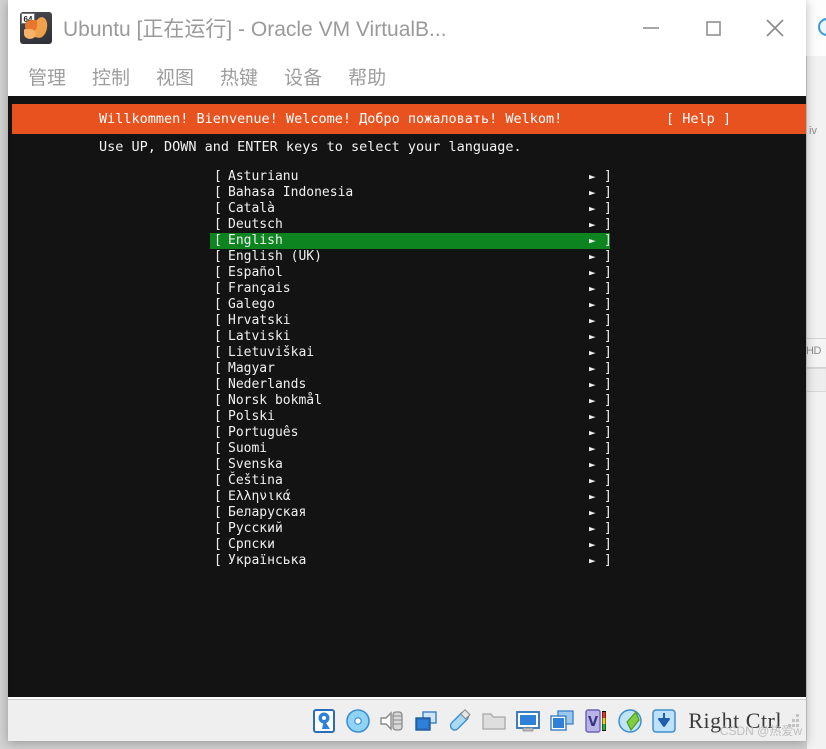 The height and width of the screenshot is (749, 826). Describe the element at coordinates (411, 289) in the screenshot. I see `language-option: [Français ►]` at that location.